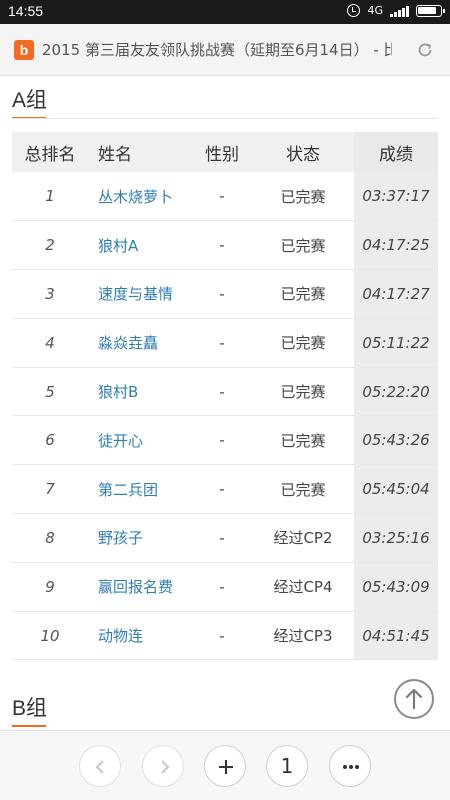 The height and width of the screenshot is (800, 450). I want to click on status-cell: 经过CP4, so click(303, 587).